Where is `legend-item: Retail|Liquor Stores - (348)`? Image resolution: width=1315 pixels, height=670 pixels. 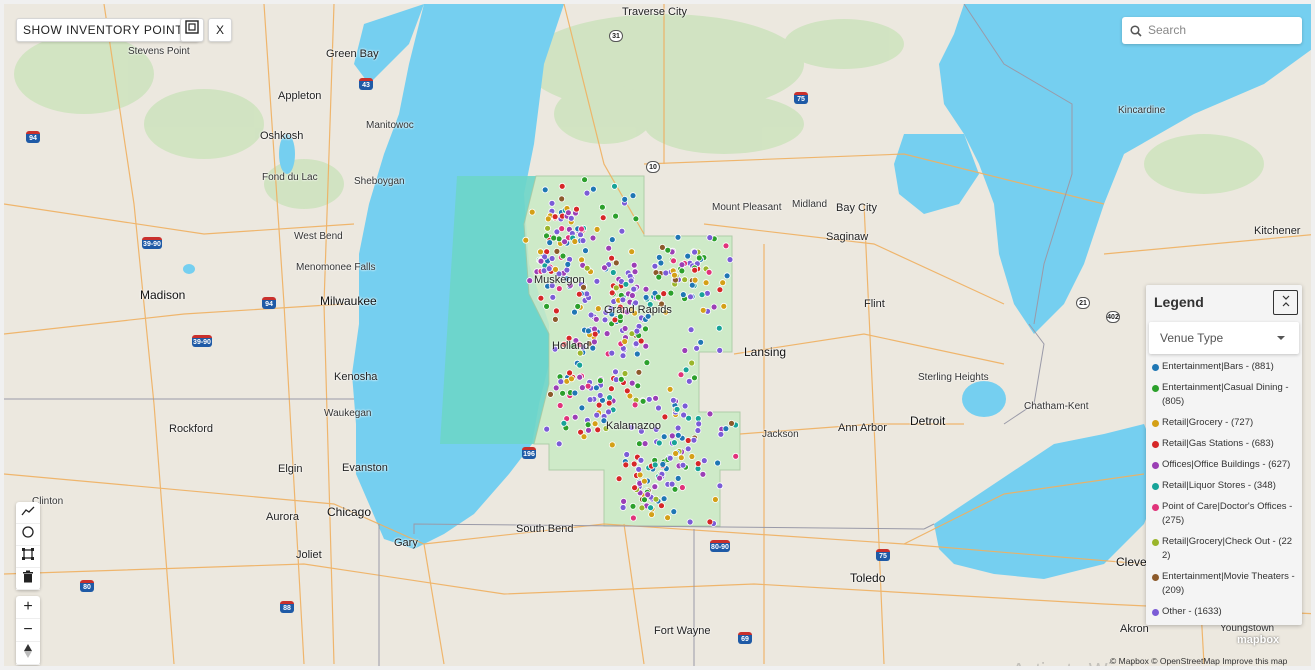 legend-item: Retail|Liquor Stores - (348) is located at coordinates (1225, 486).